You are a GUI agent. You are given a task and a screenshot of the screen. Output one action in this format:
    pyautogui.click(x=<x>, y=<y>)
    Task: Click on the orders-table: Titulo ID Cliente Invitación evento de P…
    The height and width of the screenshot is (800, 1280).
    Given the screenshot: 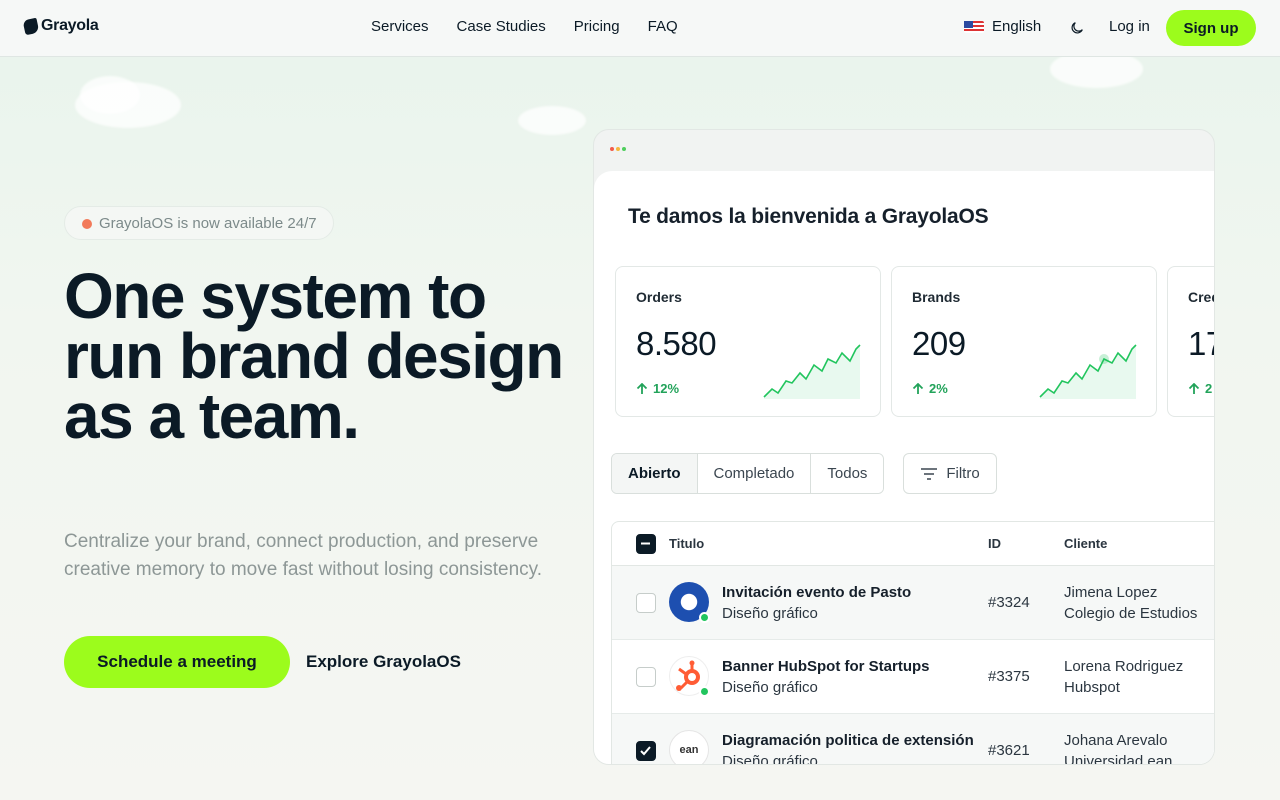 What is the action you would take?
    pyautogui.click(x=912, y=643)
    